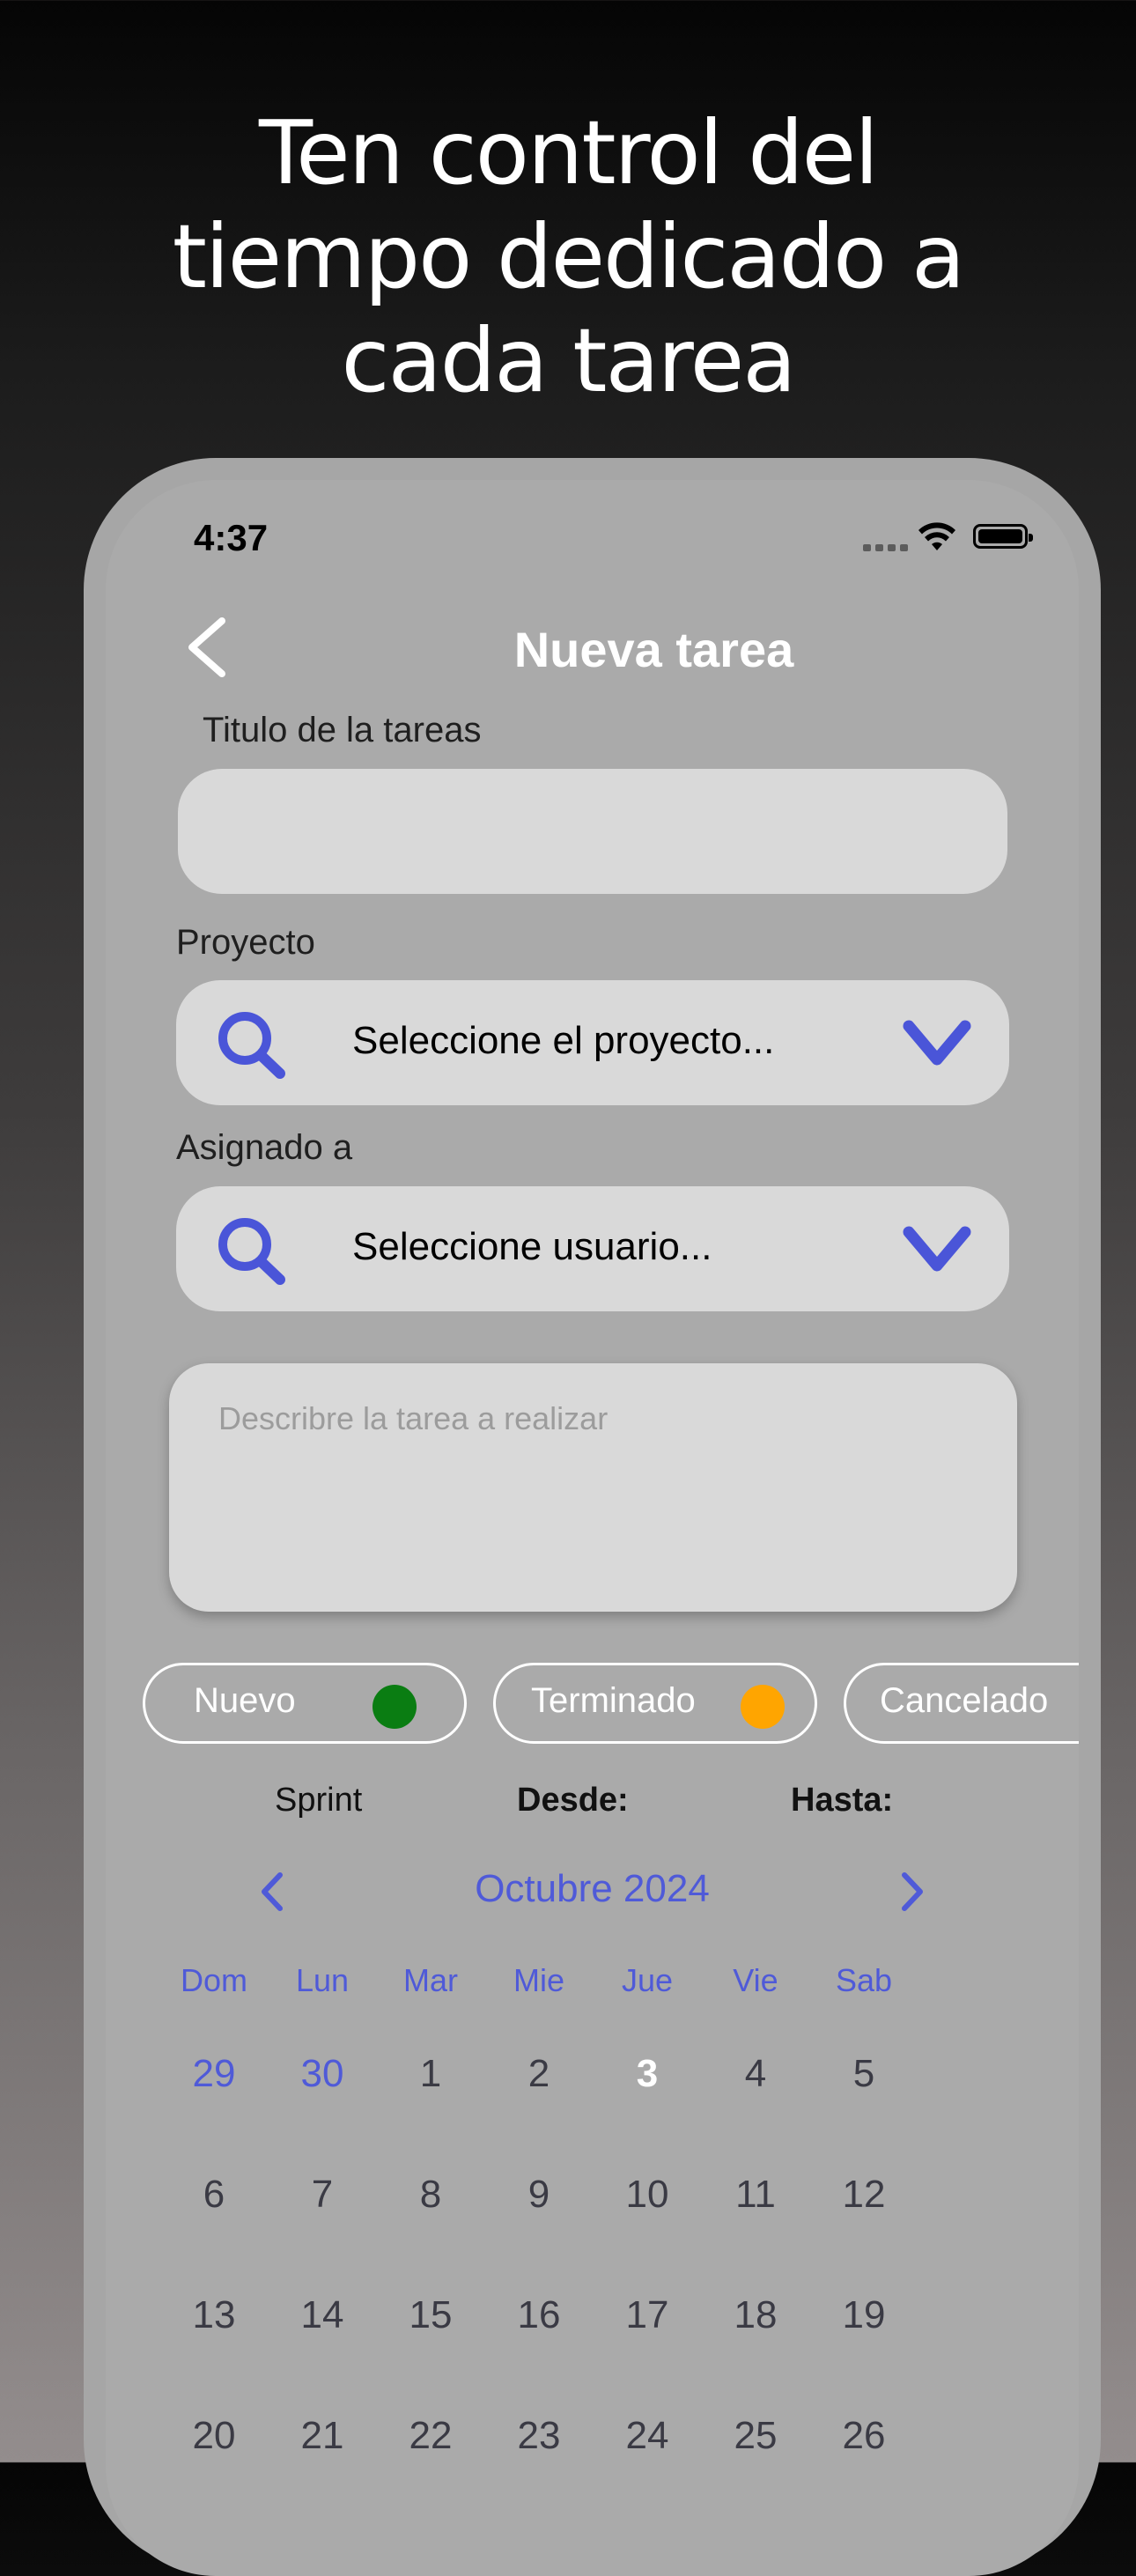  I want to click on calendar-day: 13, so click(214, 2315).